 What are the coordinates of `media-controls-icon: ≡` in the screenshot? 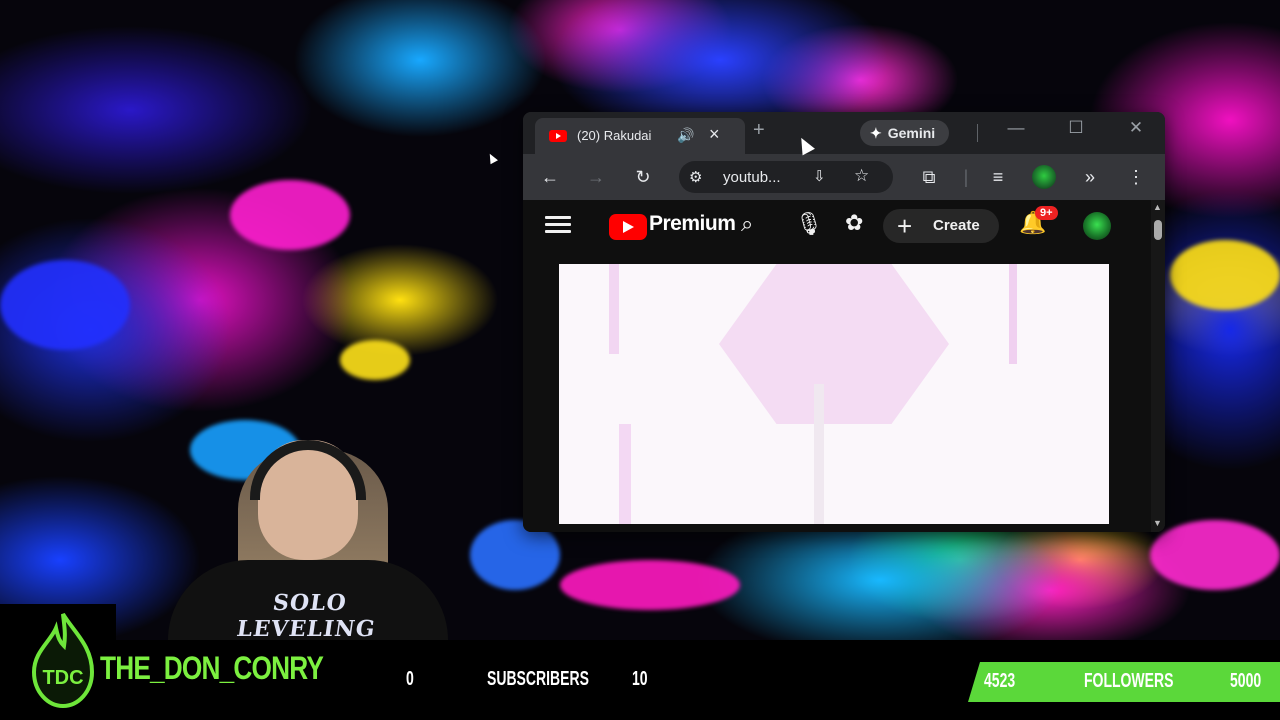 It's located at (998, 177).